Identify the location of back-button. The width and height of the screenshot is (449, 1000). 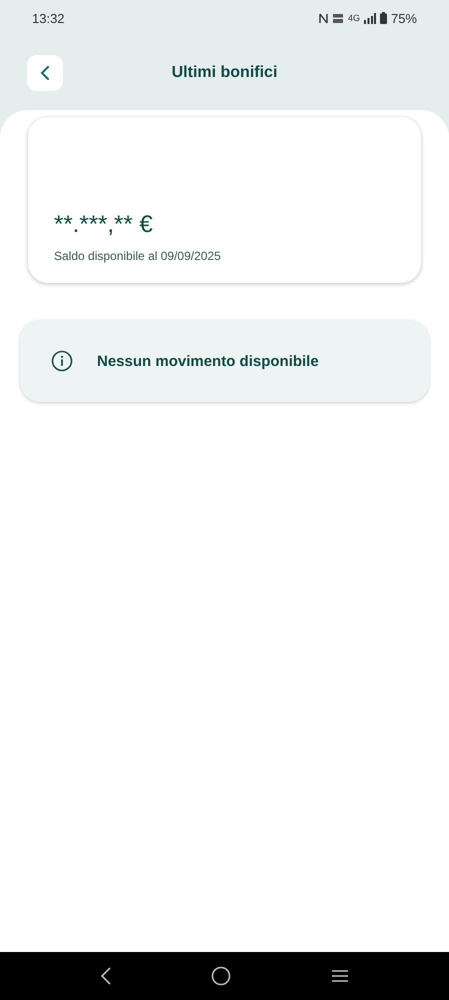
(45, 73).